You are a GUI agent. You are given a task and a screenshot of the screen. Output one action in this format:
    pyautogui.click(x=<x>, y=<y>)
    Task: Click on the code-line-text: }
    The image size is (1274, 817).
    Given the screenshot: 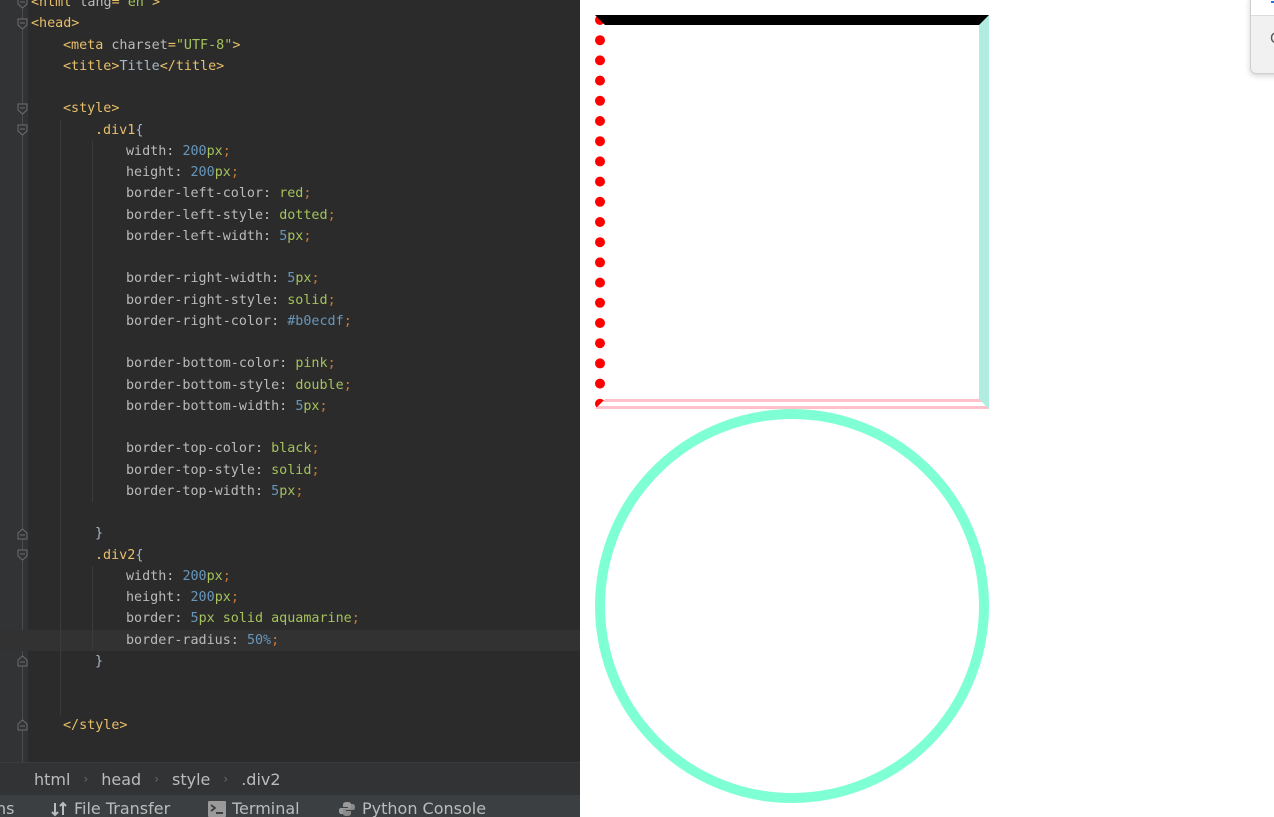 What is the action you would take?
    pyautogui.click(x=99, y=661)
    